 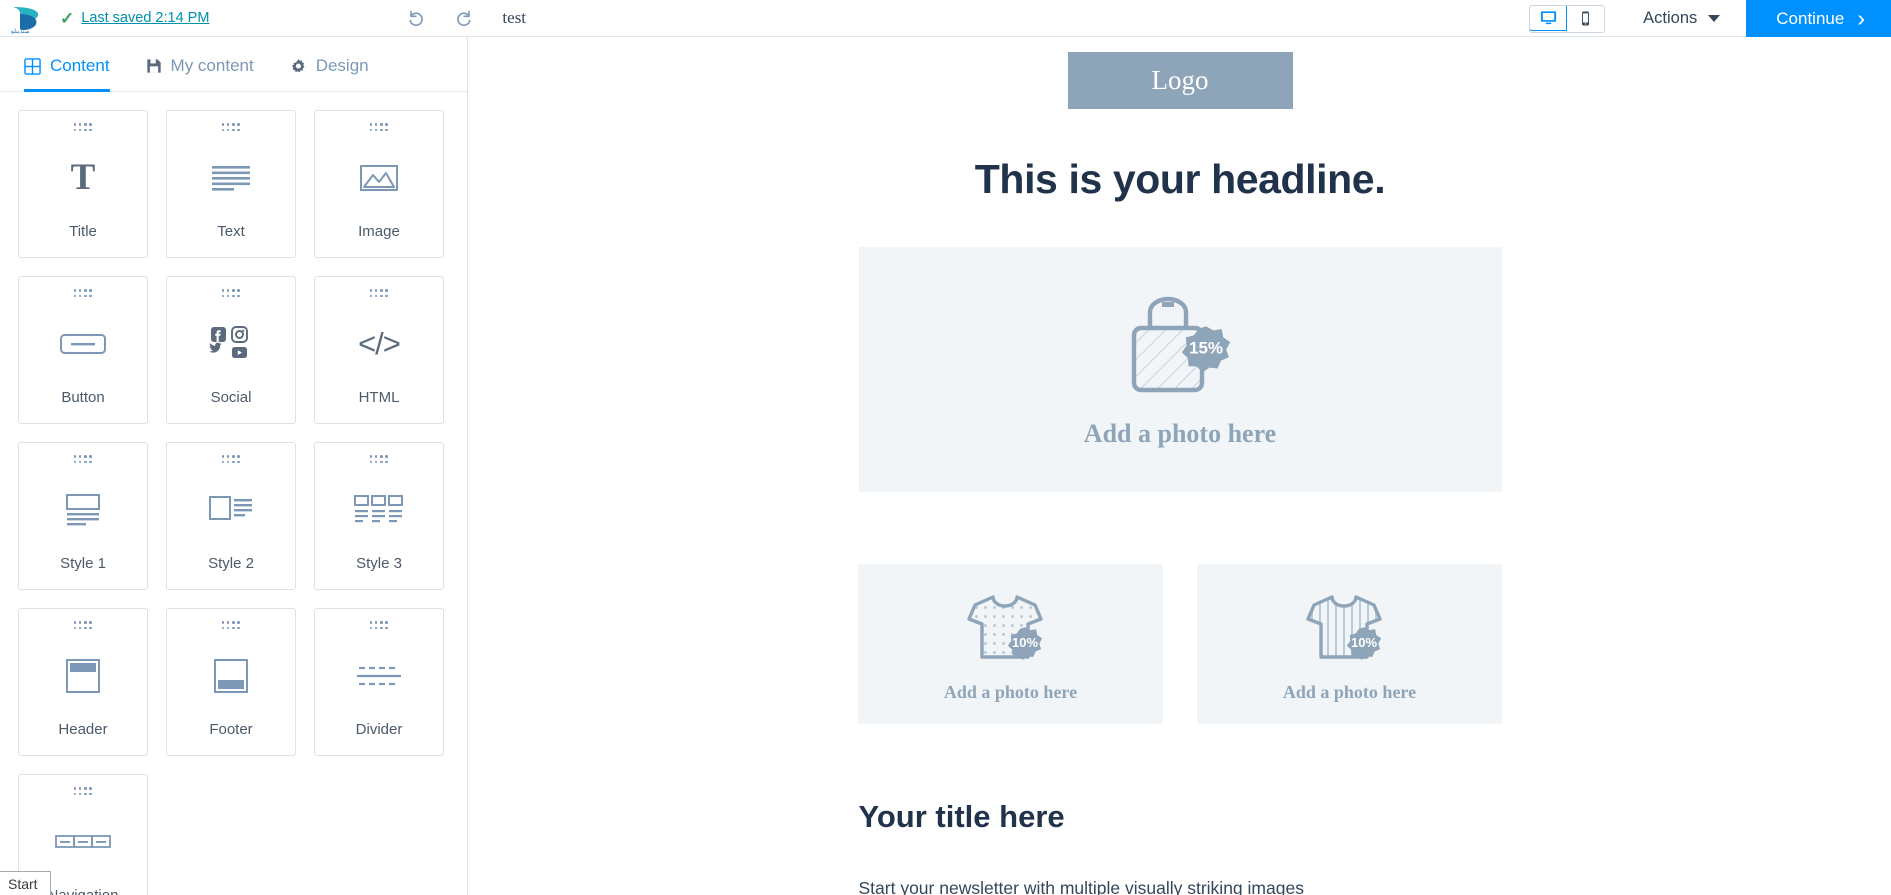 I want to click on continue-button: Continue ›, so click(x=1818, y=18).